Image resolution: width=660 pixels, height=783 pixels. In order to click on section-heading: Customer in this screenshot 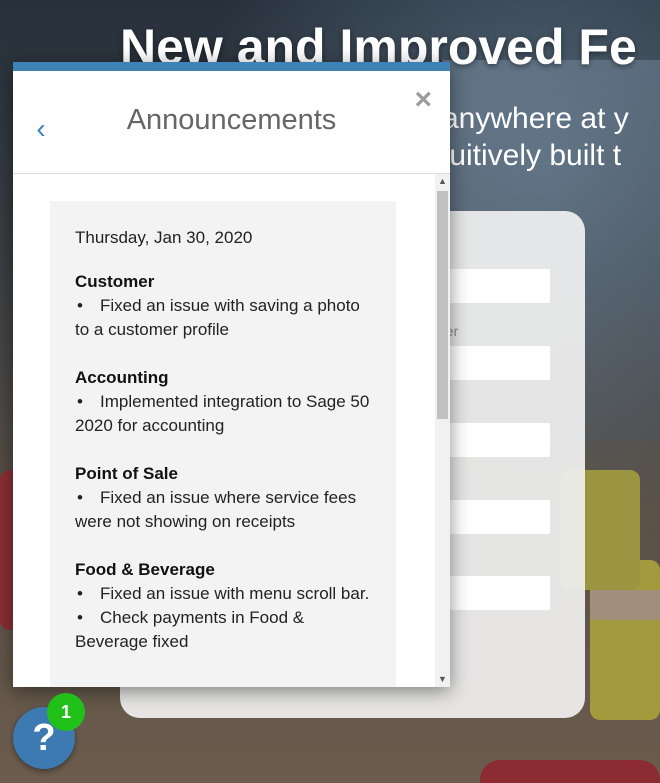, I will do `click(115, 281)`.